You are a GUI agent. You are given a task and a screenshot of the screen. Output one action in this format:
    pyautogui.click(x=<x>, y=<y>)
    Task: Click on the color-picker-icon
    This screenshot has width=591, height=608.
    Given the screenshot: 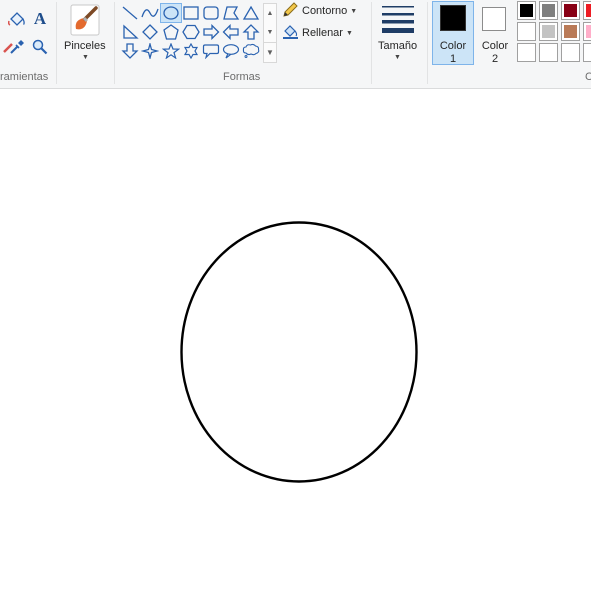 What is the action you would take?
    pyautogui.click(x=17, y=47)
    